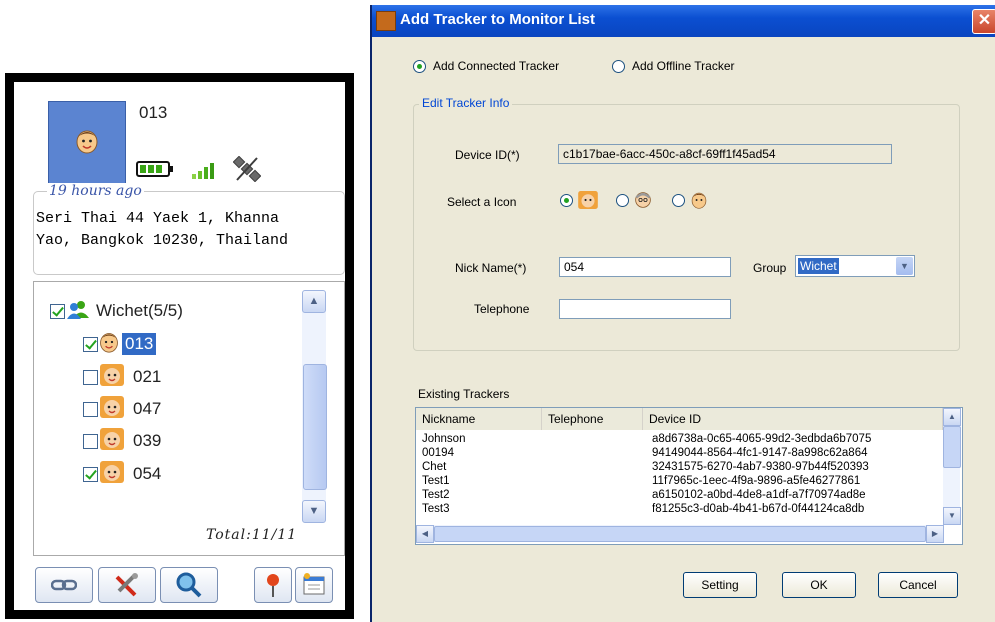 This screenshot has width=995, height=622. I want to click on pin-button, so click(273, 585).